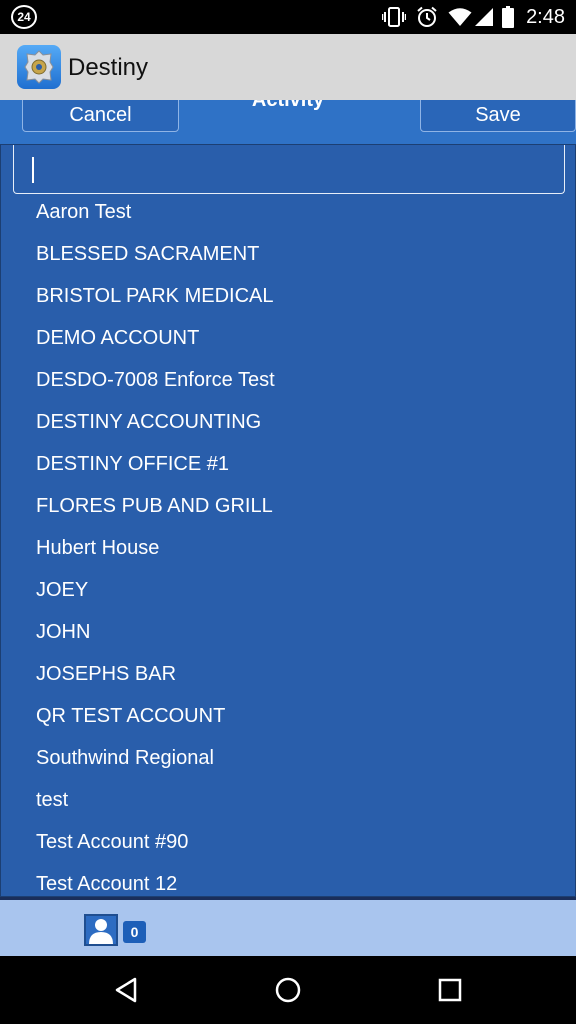  What do you see at coordinates (288, 882) in the screenshot?
I see `list-item: Test Account 12` at bounding box center [288, 882].